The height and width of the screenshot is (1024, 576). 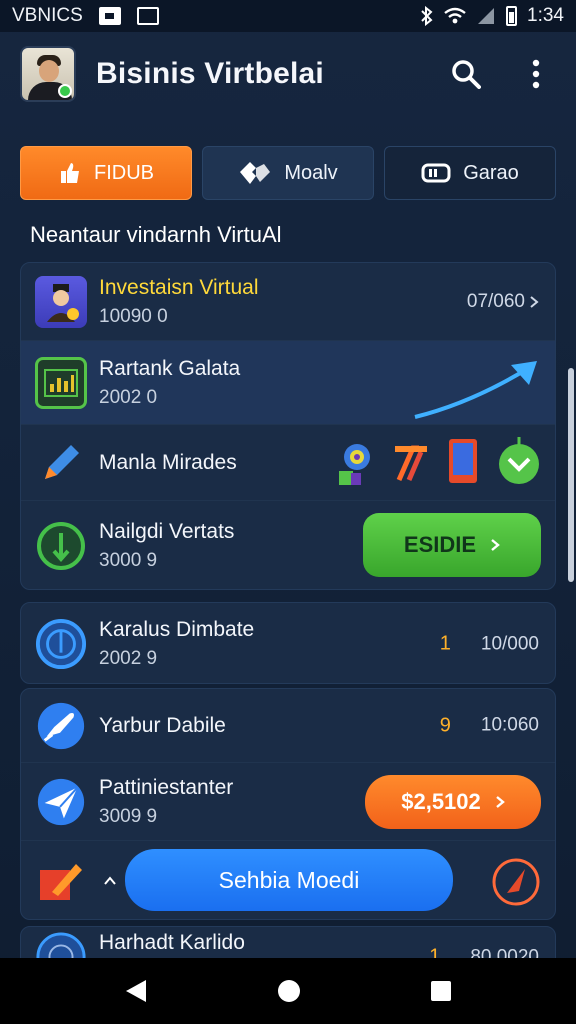 I want to click on item-value: 10:060, so click(x=509, y=725).